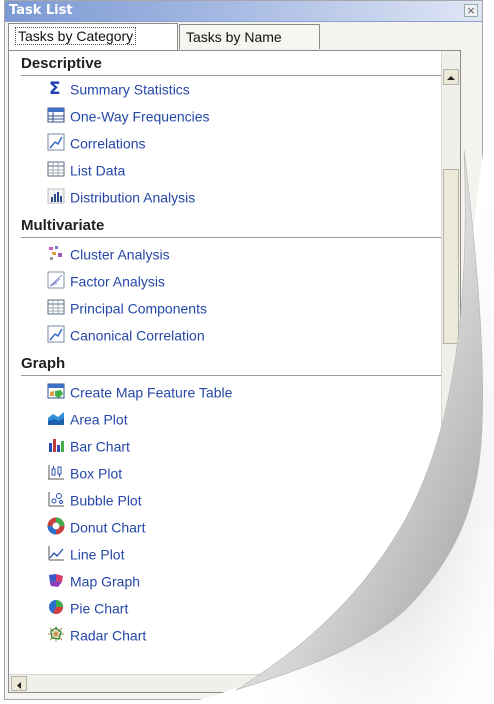 This screenshot has height=704, width=494. What do you see at coordinates (94, 499) in the screenshot?
I see `task-bubble-plot: Bubble Plot` at bounding box center [94, 499].